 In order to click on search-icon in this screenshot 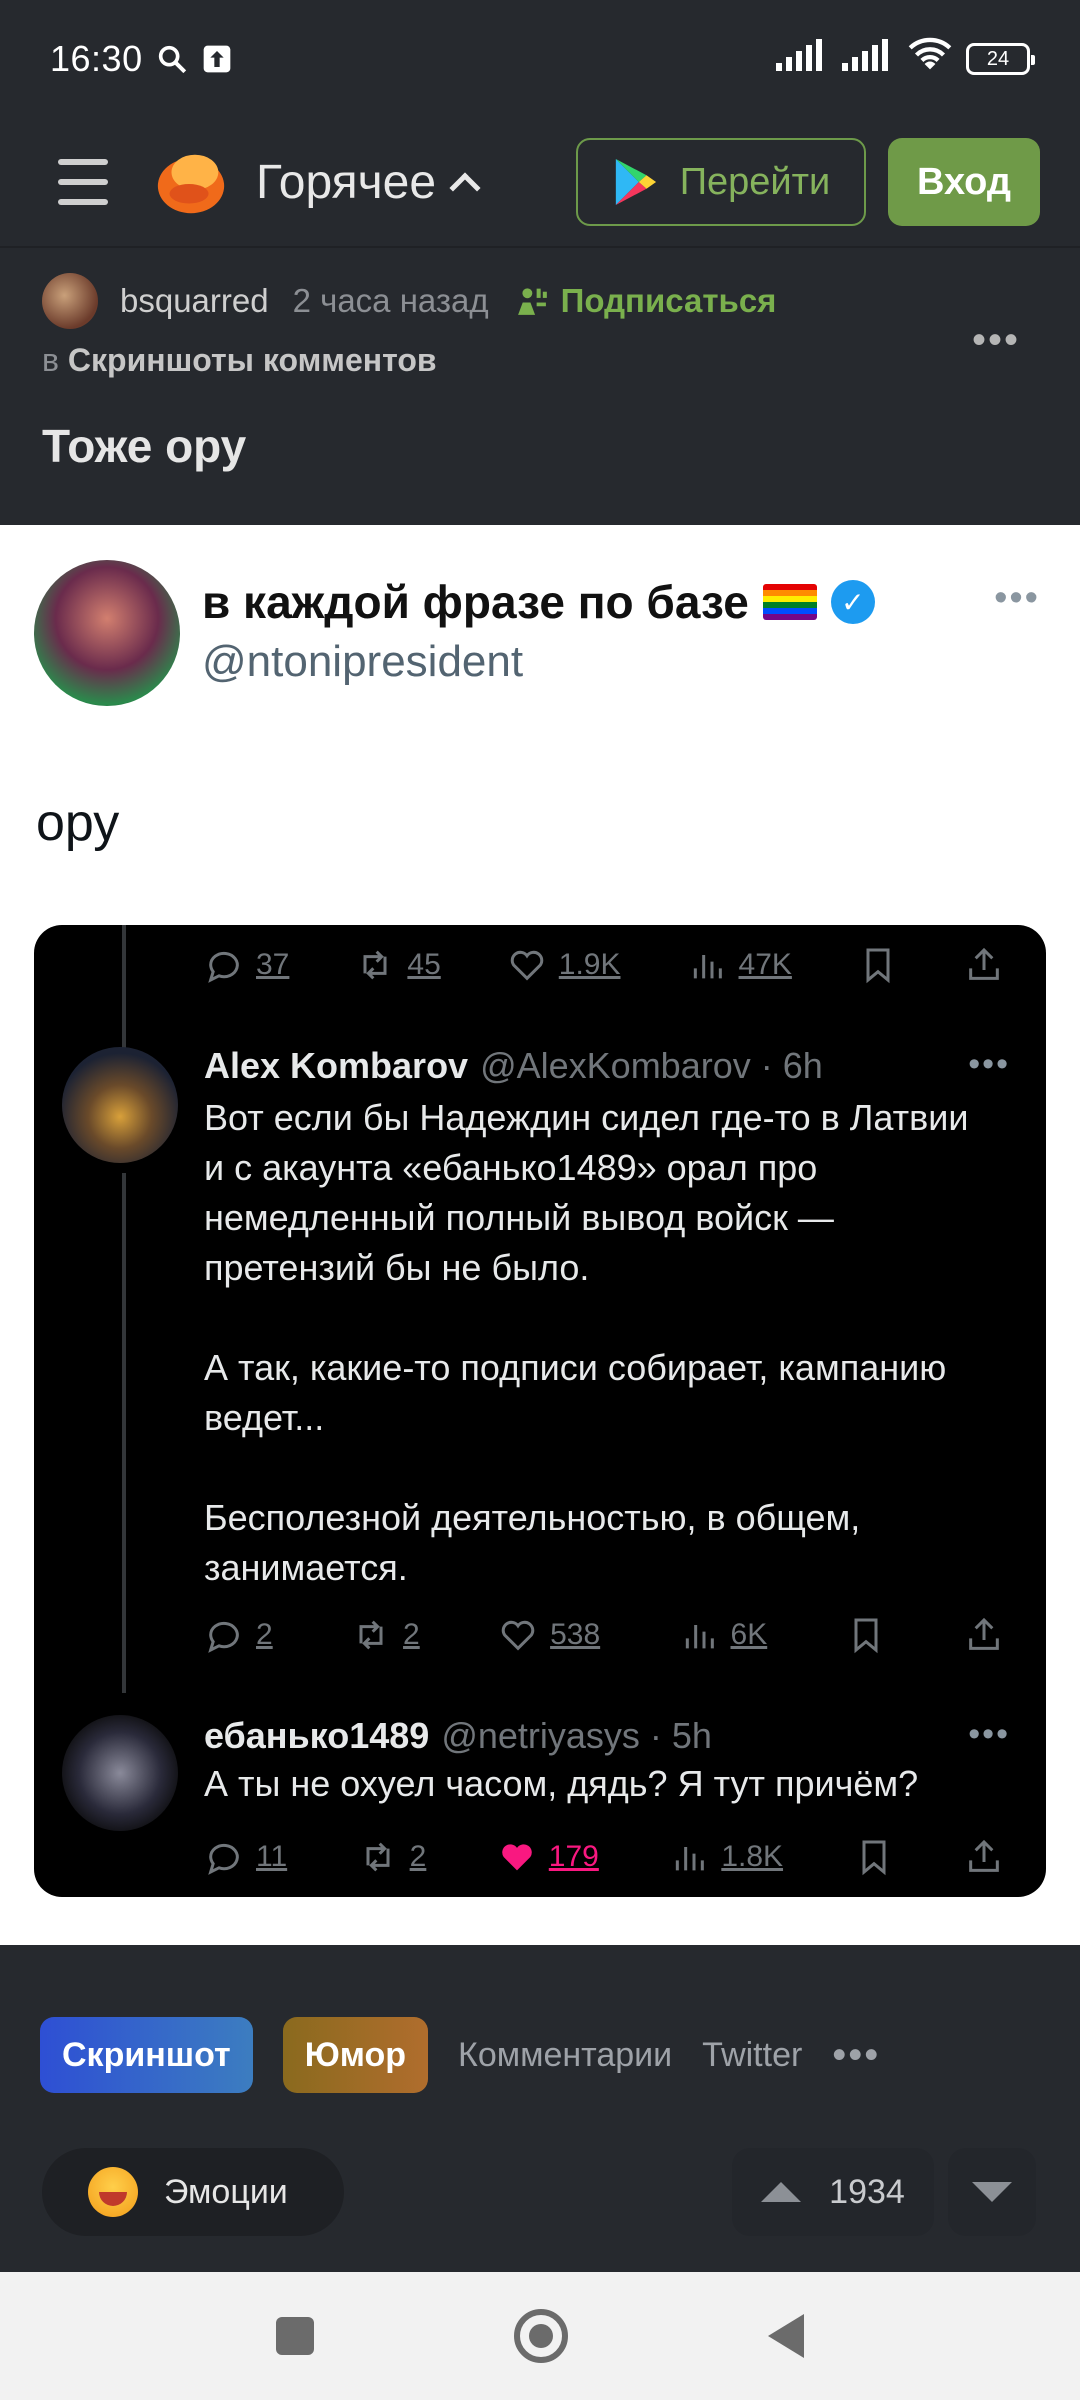, I will do `click(172, 59)`.